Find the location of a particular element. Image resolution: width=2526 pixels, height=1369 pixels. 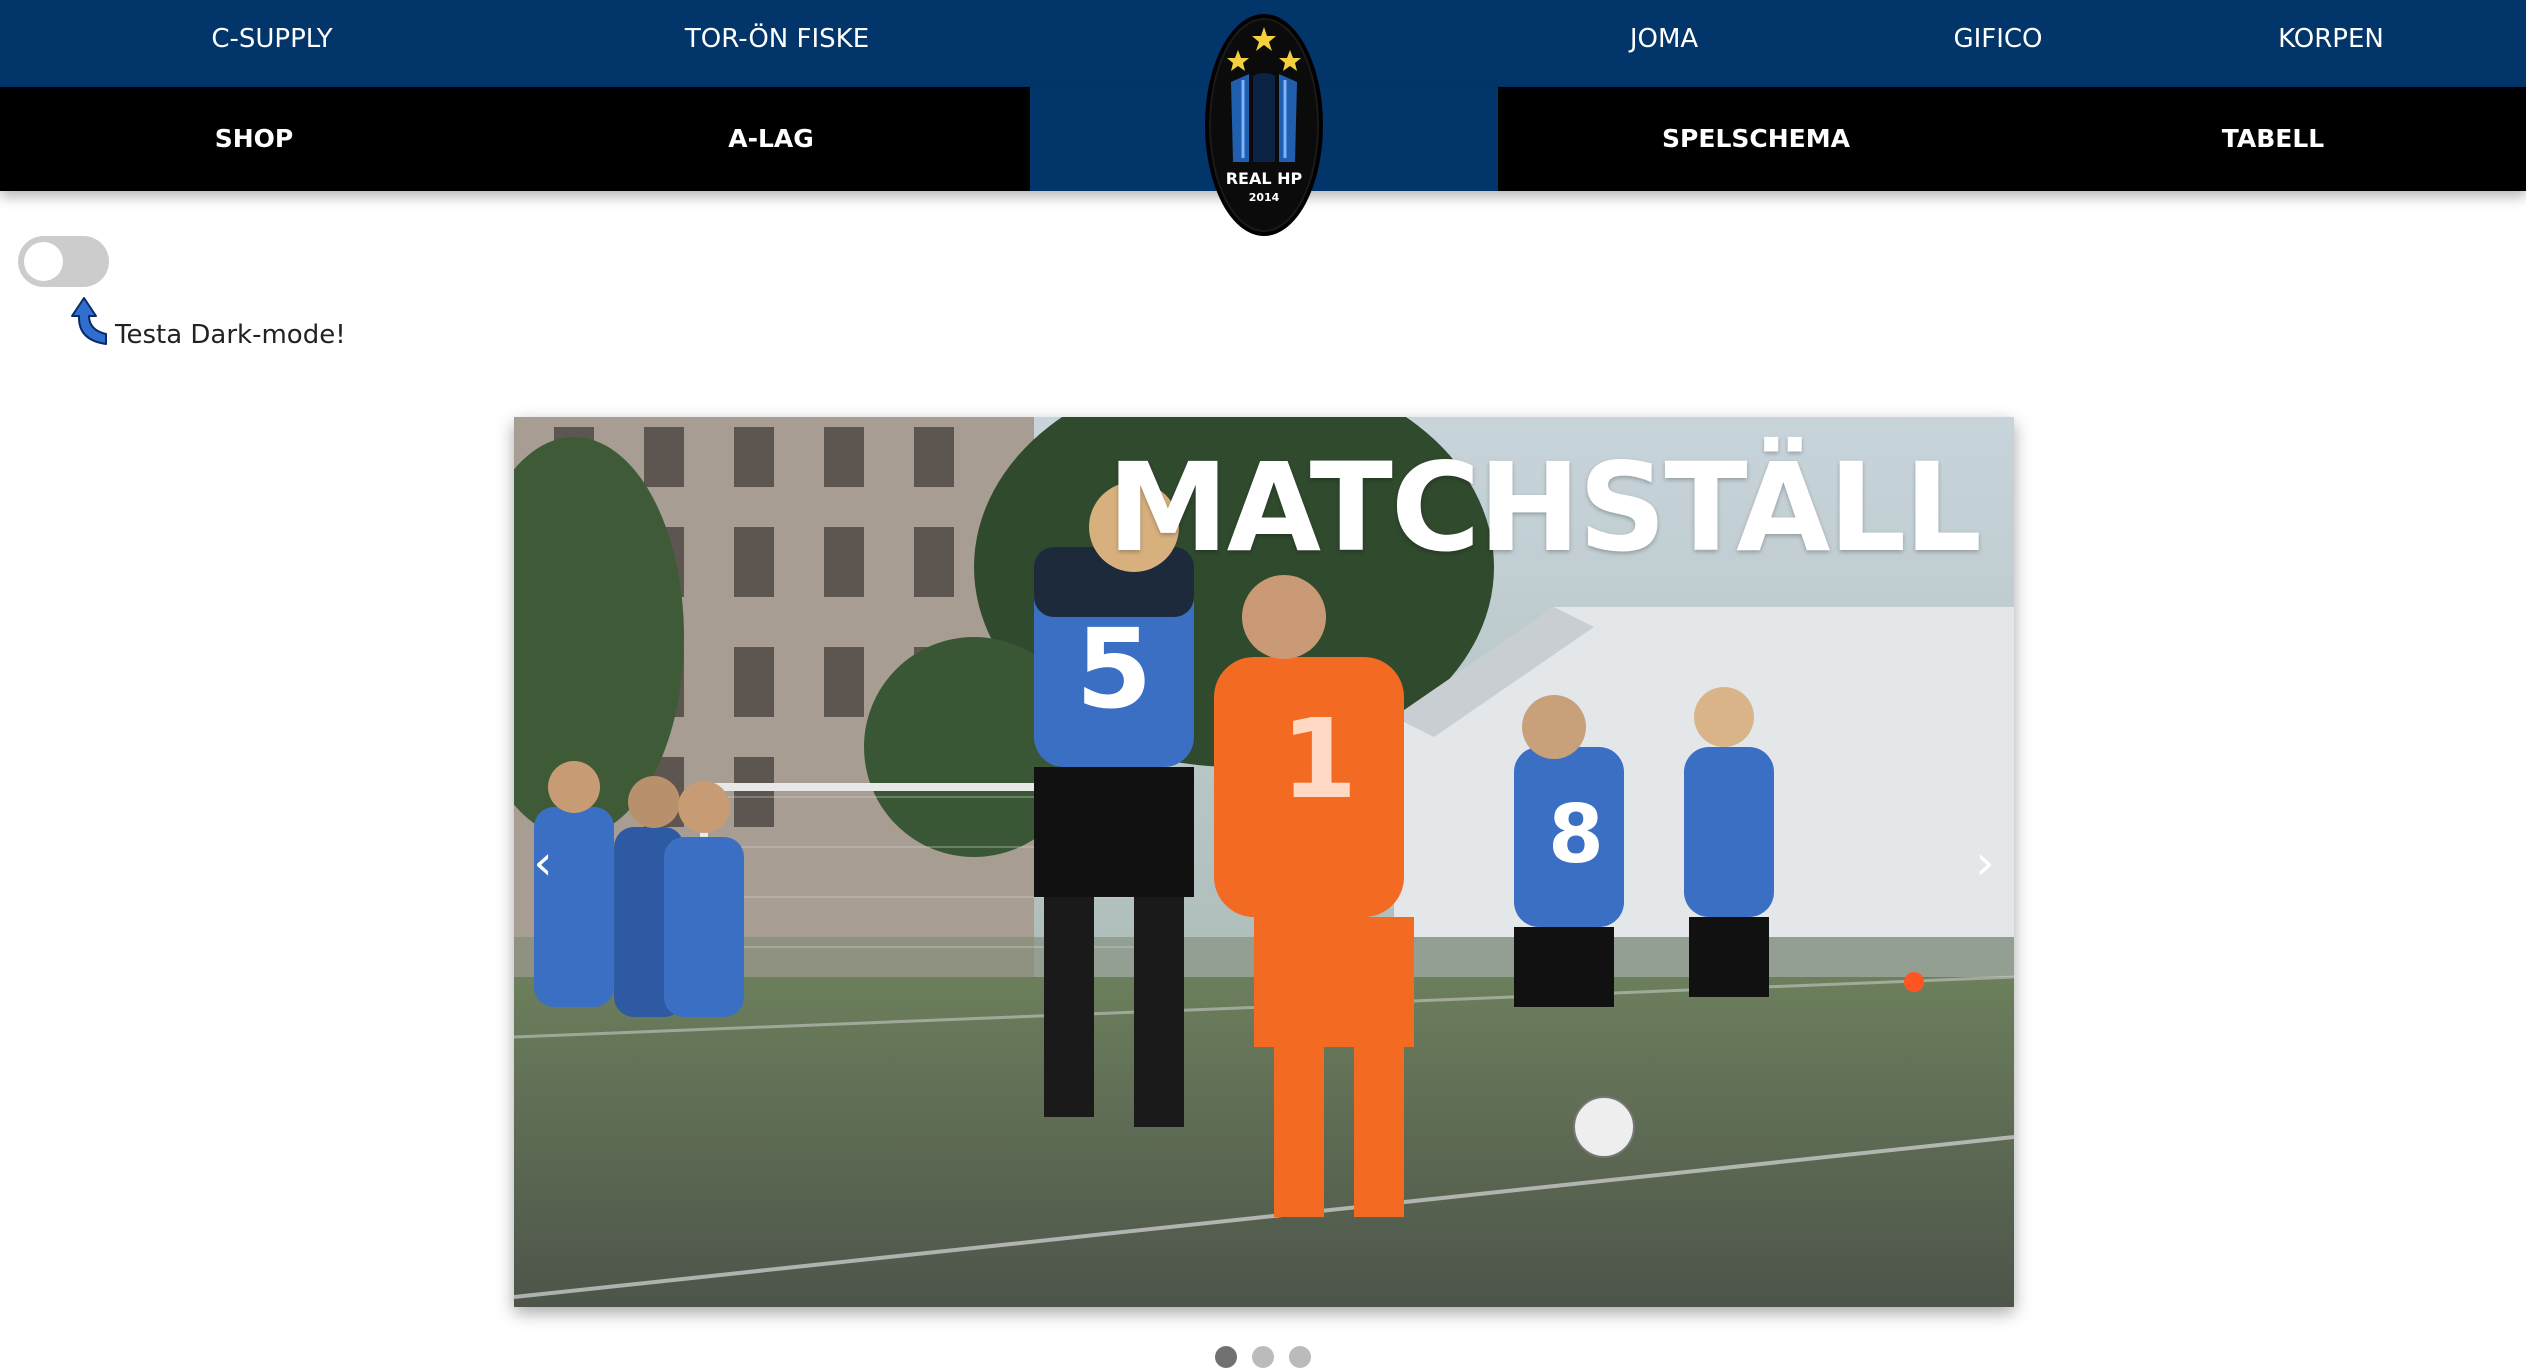

jersey-number-5: 5 is located at coordinates (1114, 669).